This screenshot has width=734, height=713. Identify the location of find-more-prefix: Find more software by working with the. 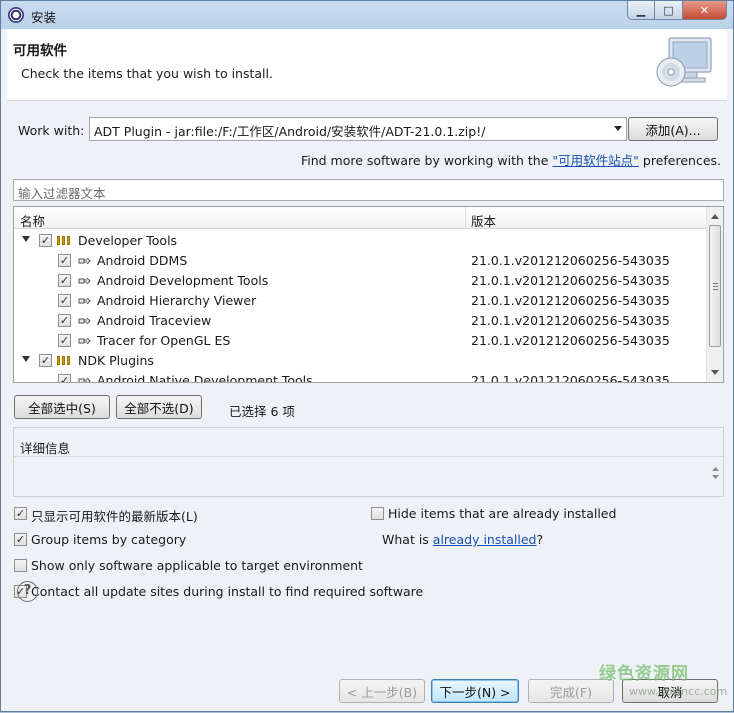
(424, 160).